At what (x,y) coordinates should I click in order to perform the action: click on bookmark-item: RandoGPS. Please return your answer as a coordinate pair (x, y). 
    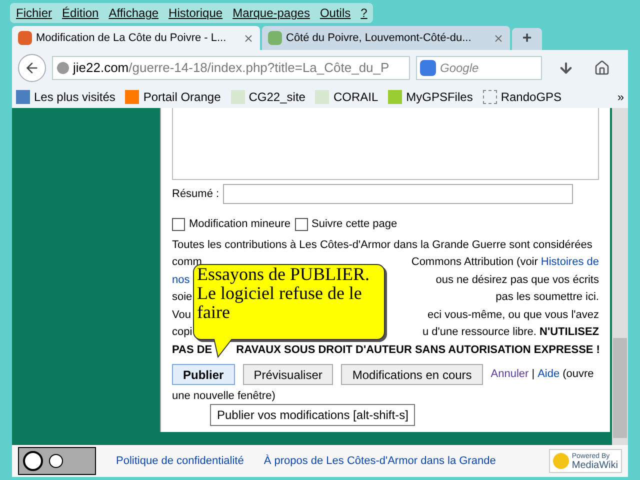
    Looking at the image, I should click on (522, 97).